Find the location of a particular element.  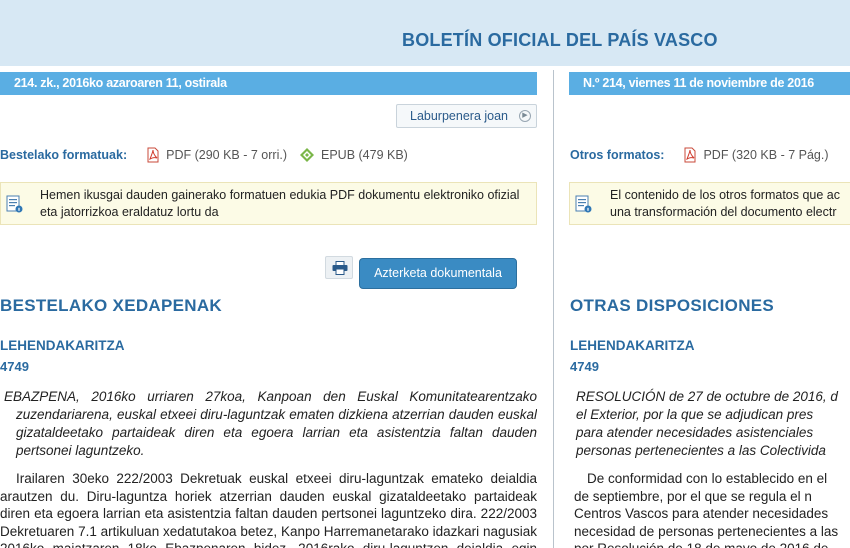

arrow-right-icon: ▶ is located at coordinates (525, 116).